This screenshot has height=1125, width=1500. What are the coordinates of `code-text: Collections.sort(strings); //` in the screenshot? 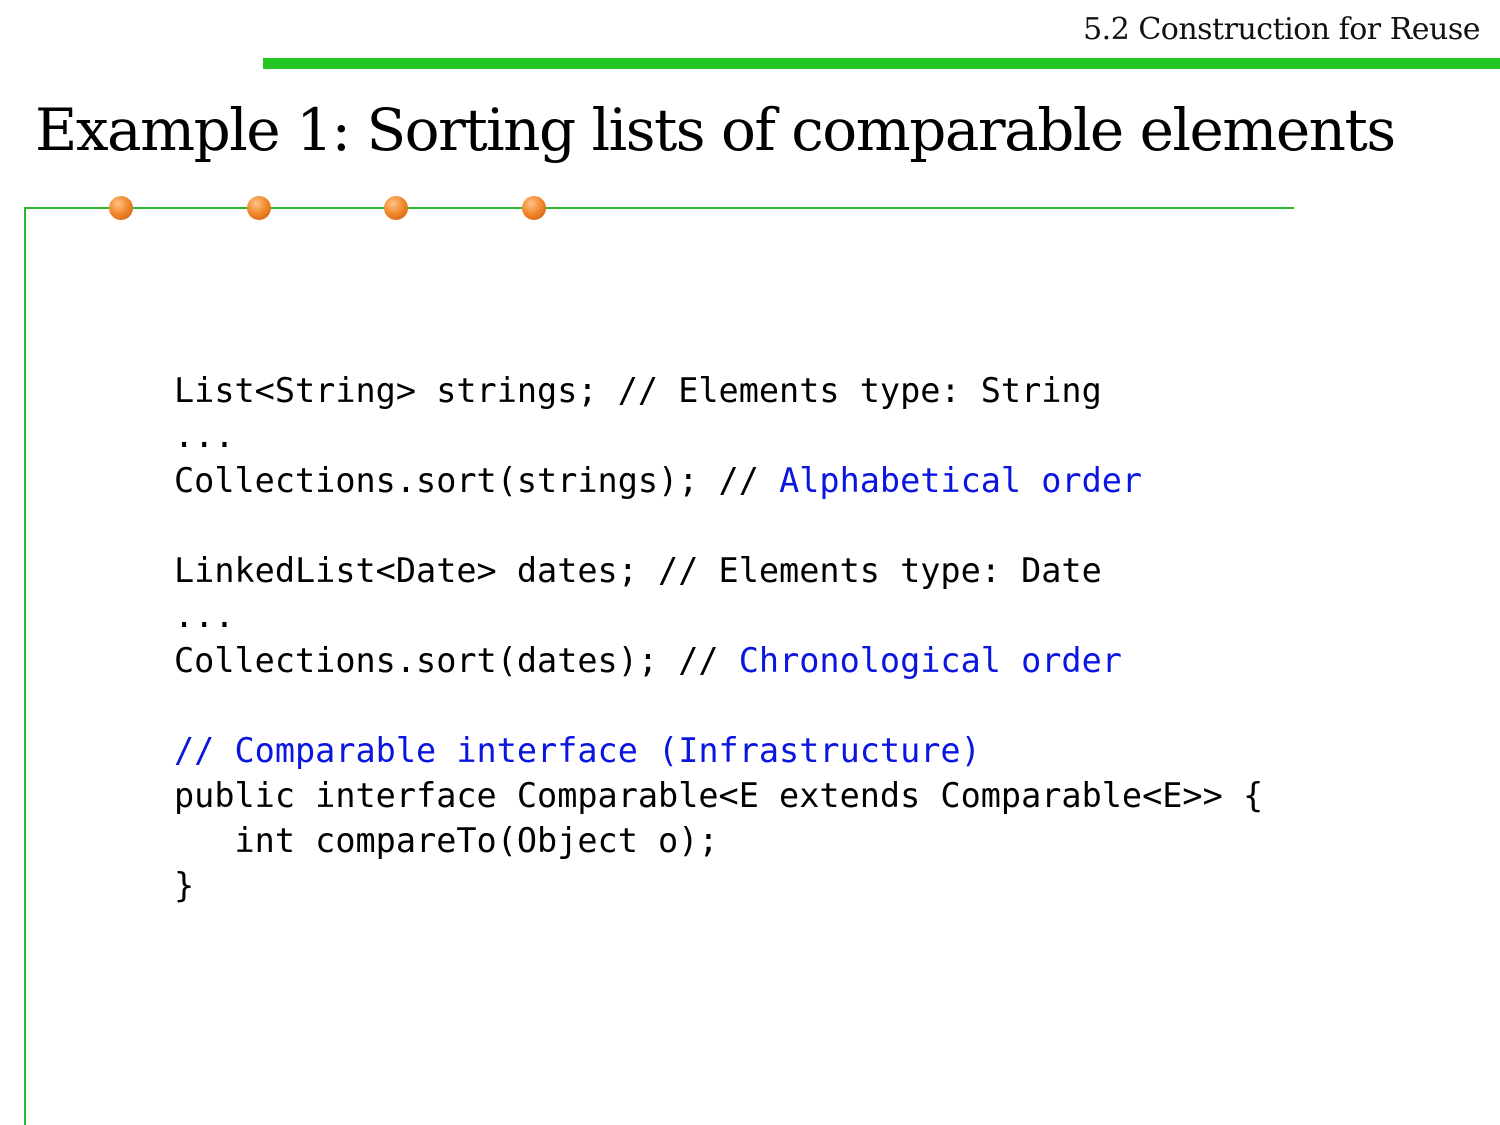 It's located at (477, 480).